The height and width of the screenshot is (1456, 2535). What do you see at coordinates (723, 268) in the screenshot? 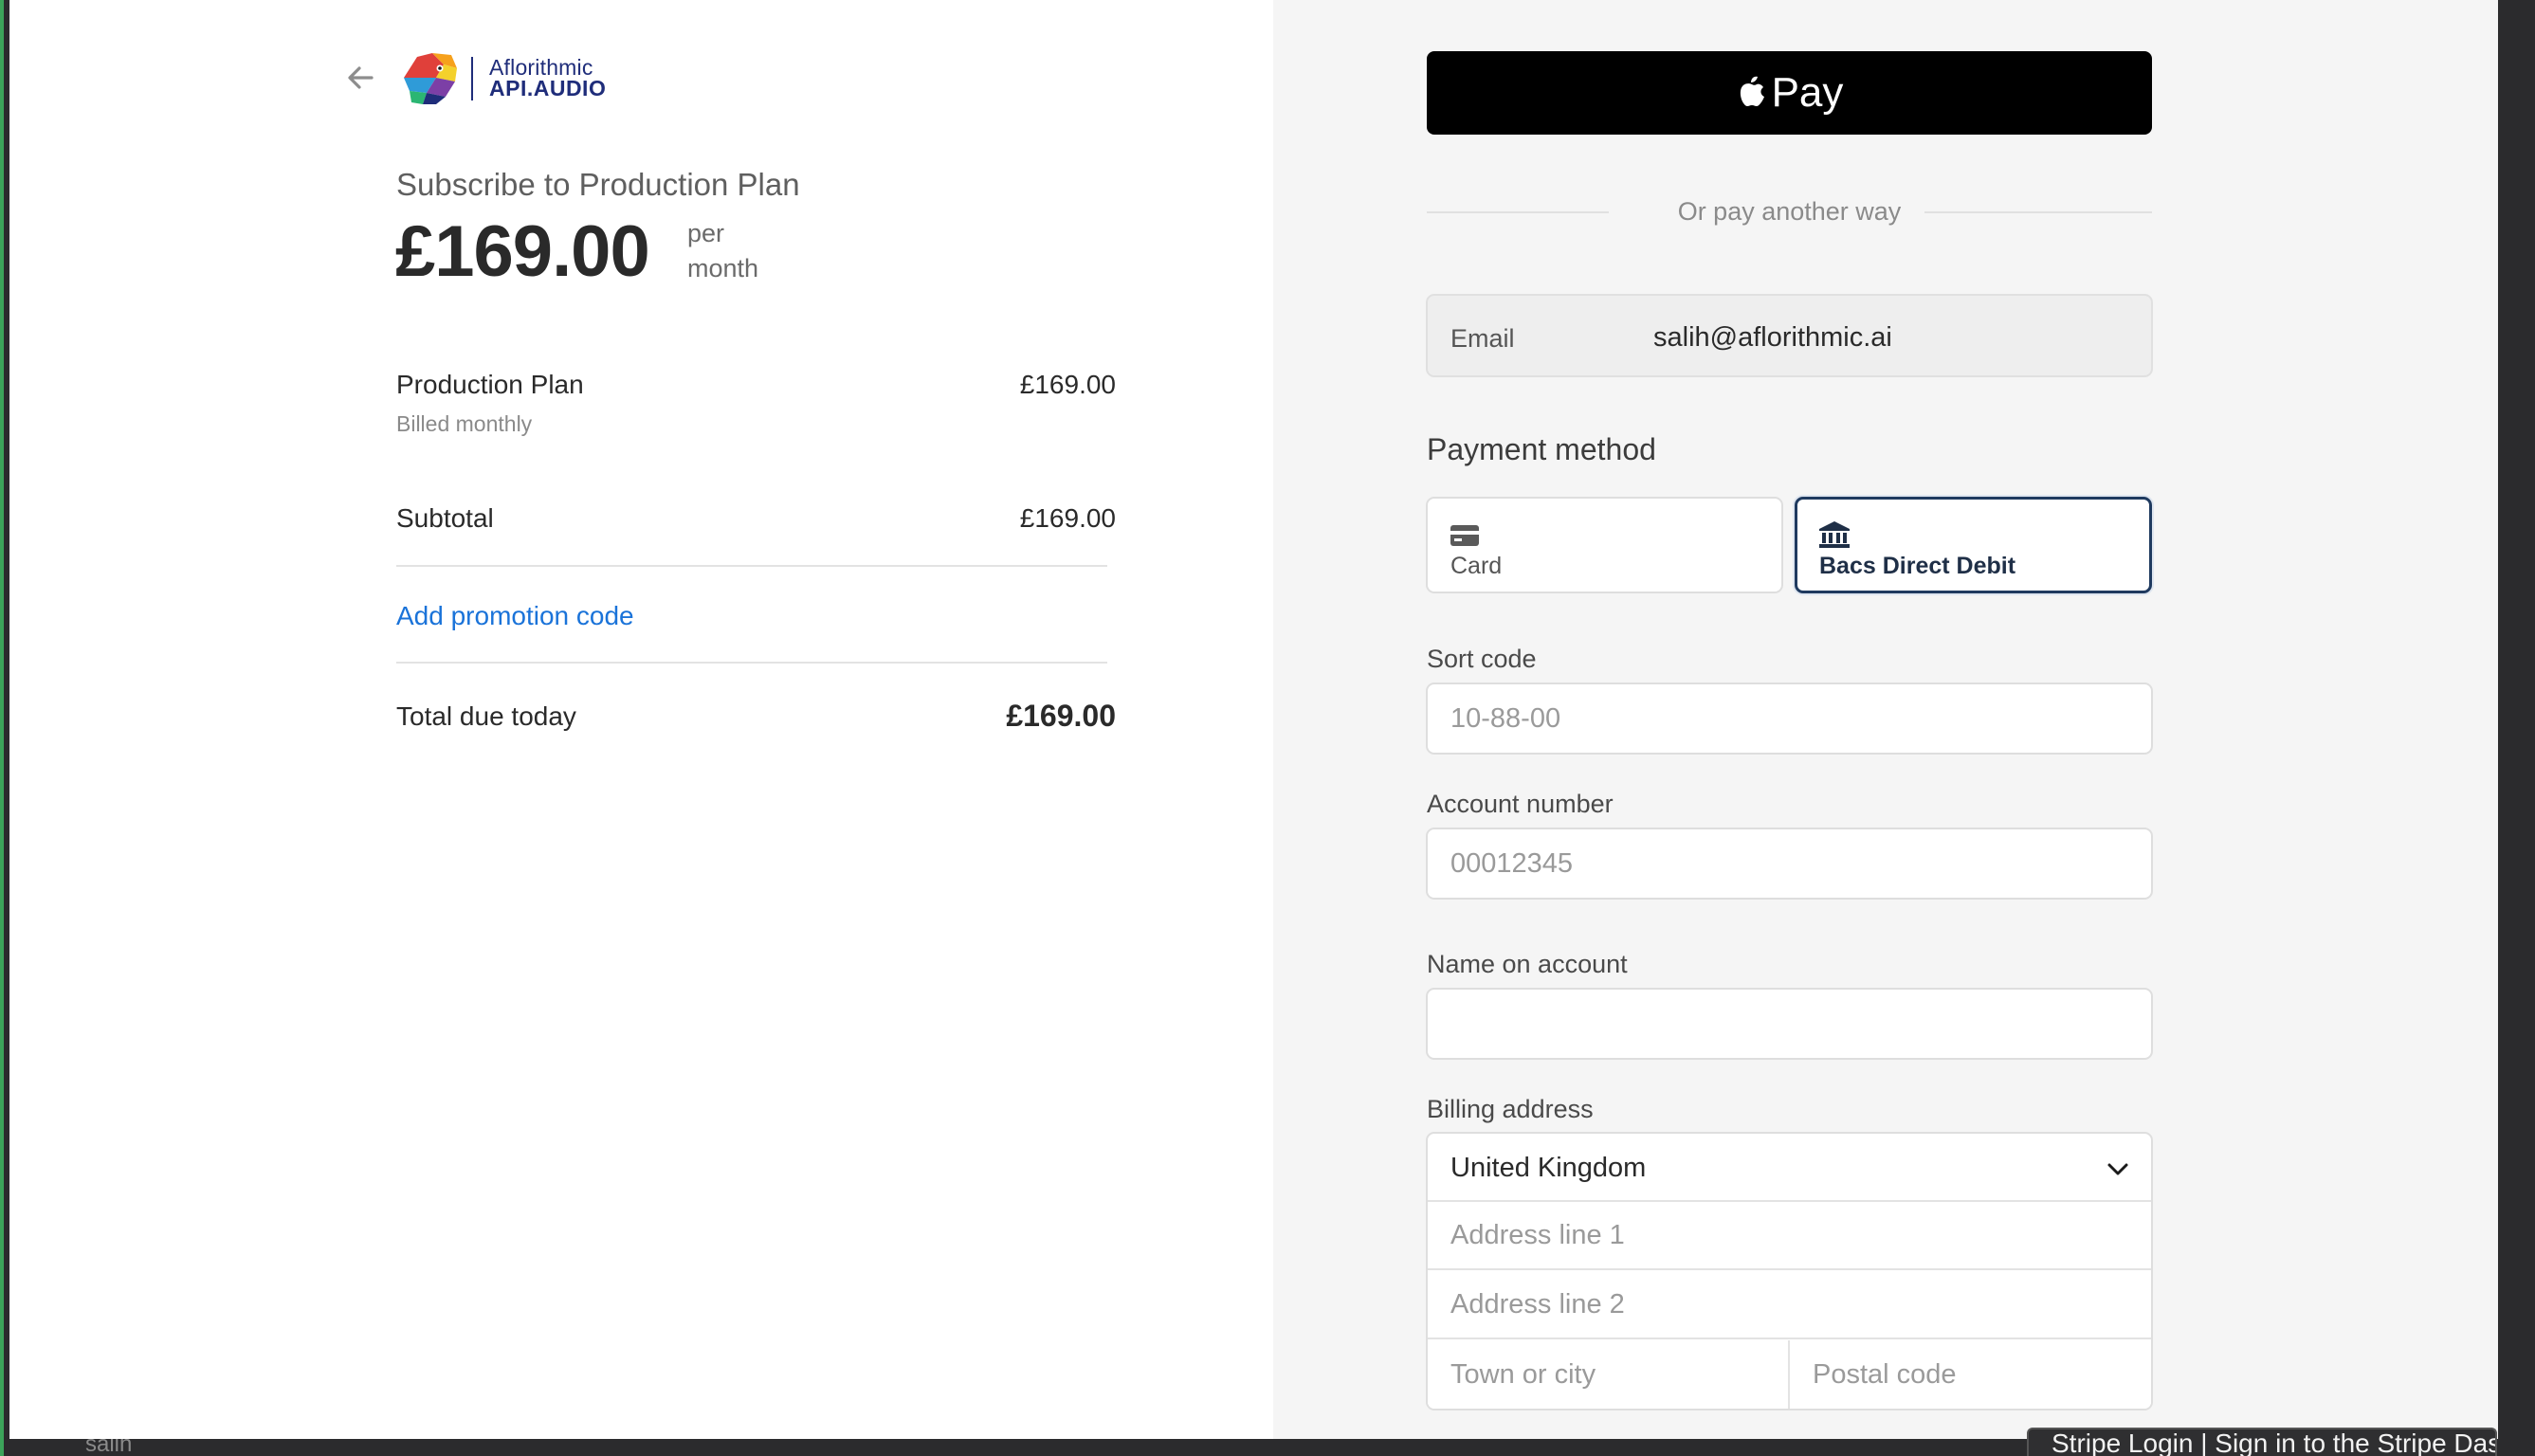
I see `price-period-month: month` at bounding box center [723, 268].